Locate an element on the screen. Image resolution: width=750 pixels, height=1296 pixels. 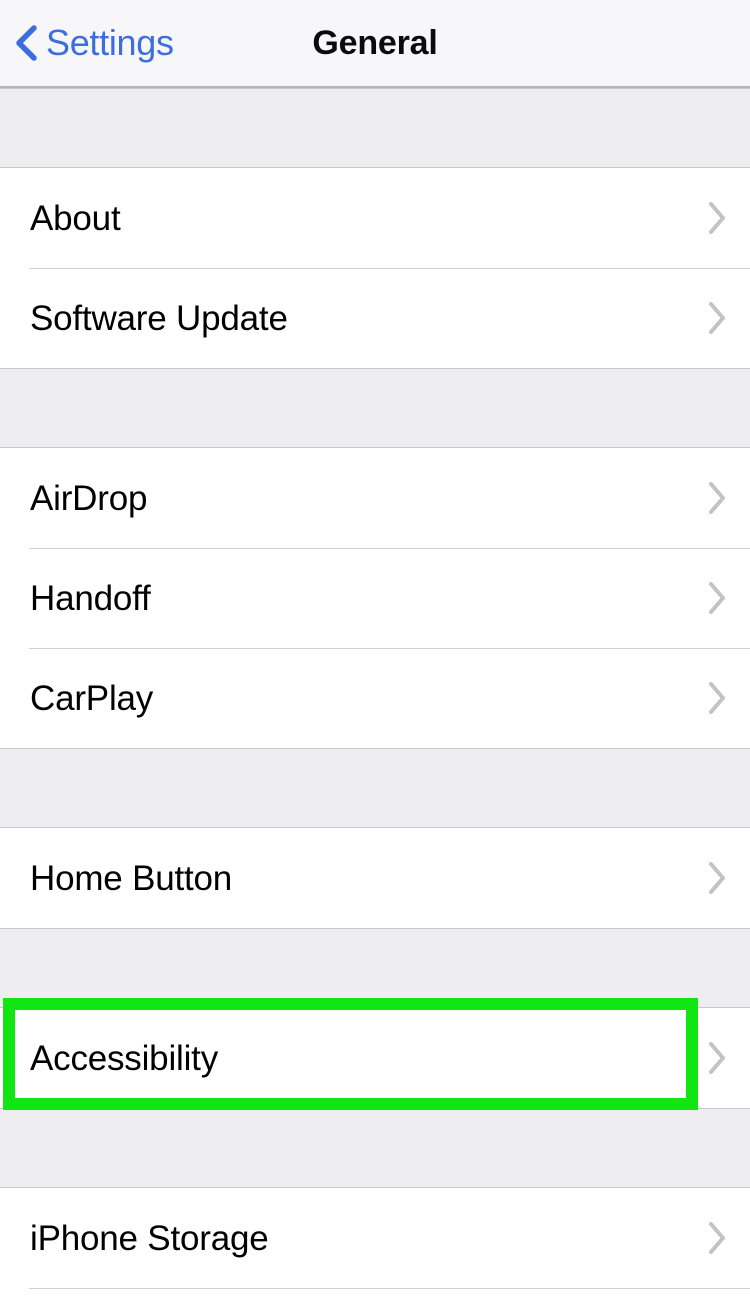
back-to-settings-button: Settings is located at coordinates (94, 43).